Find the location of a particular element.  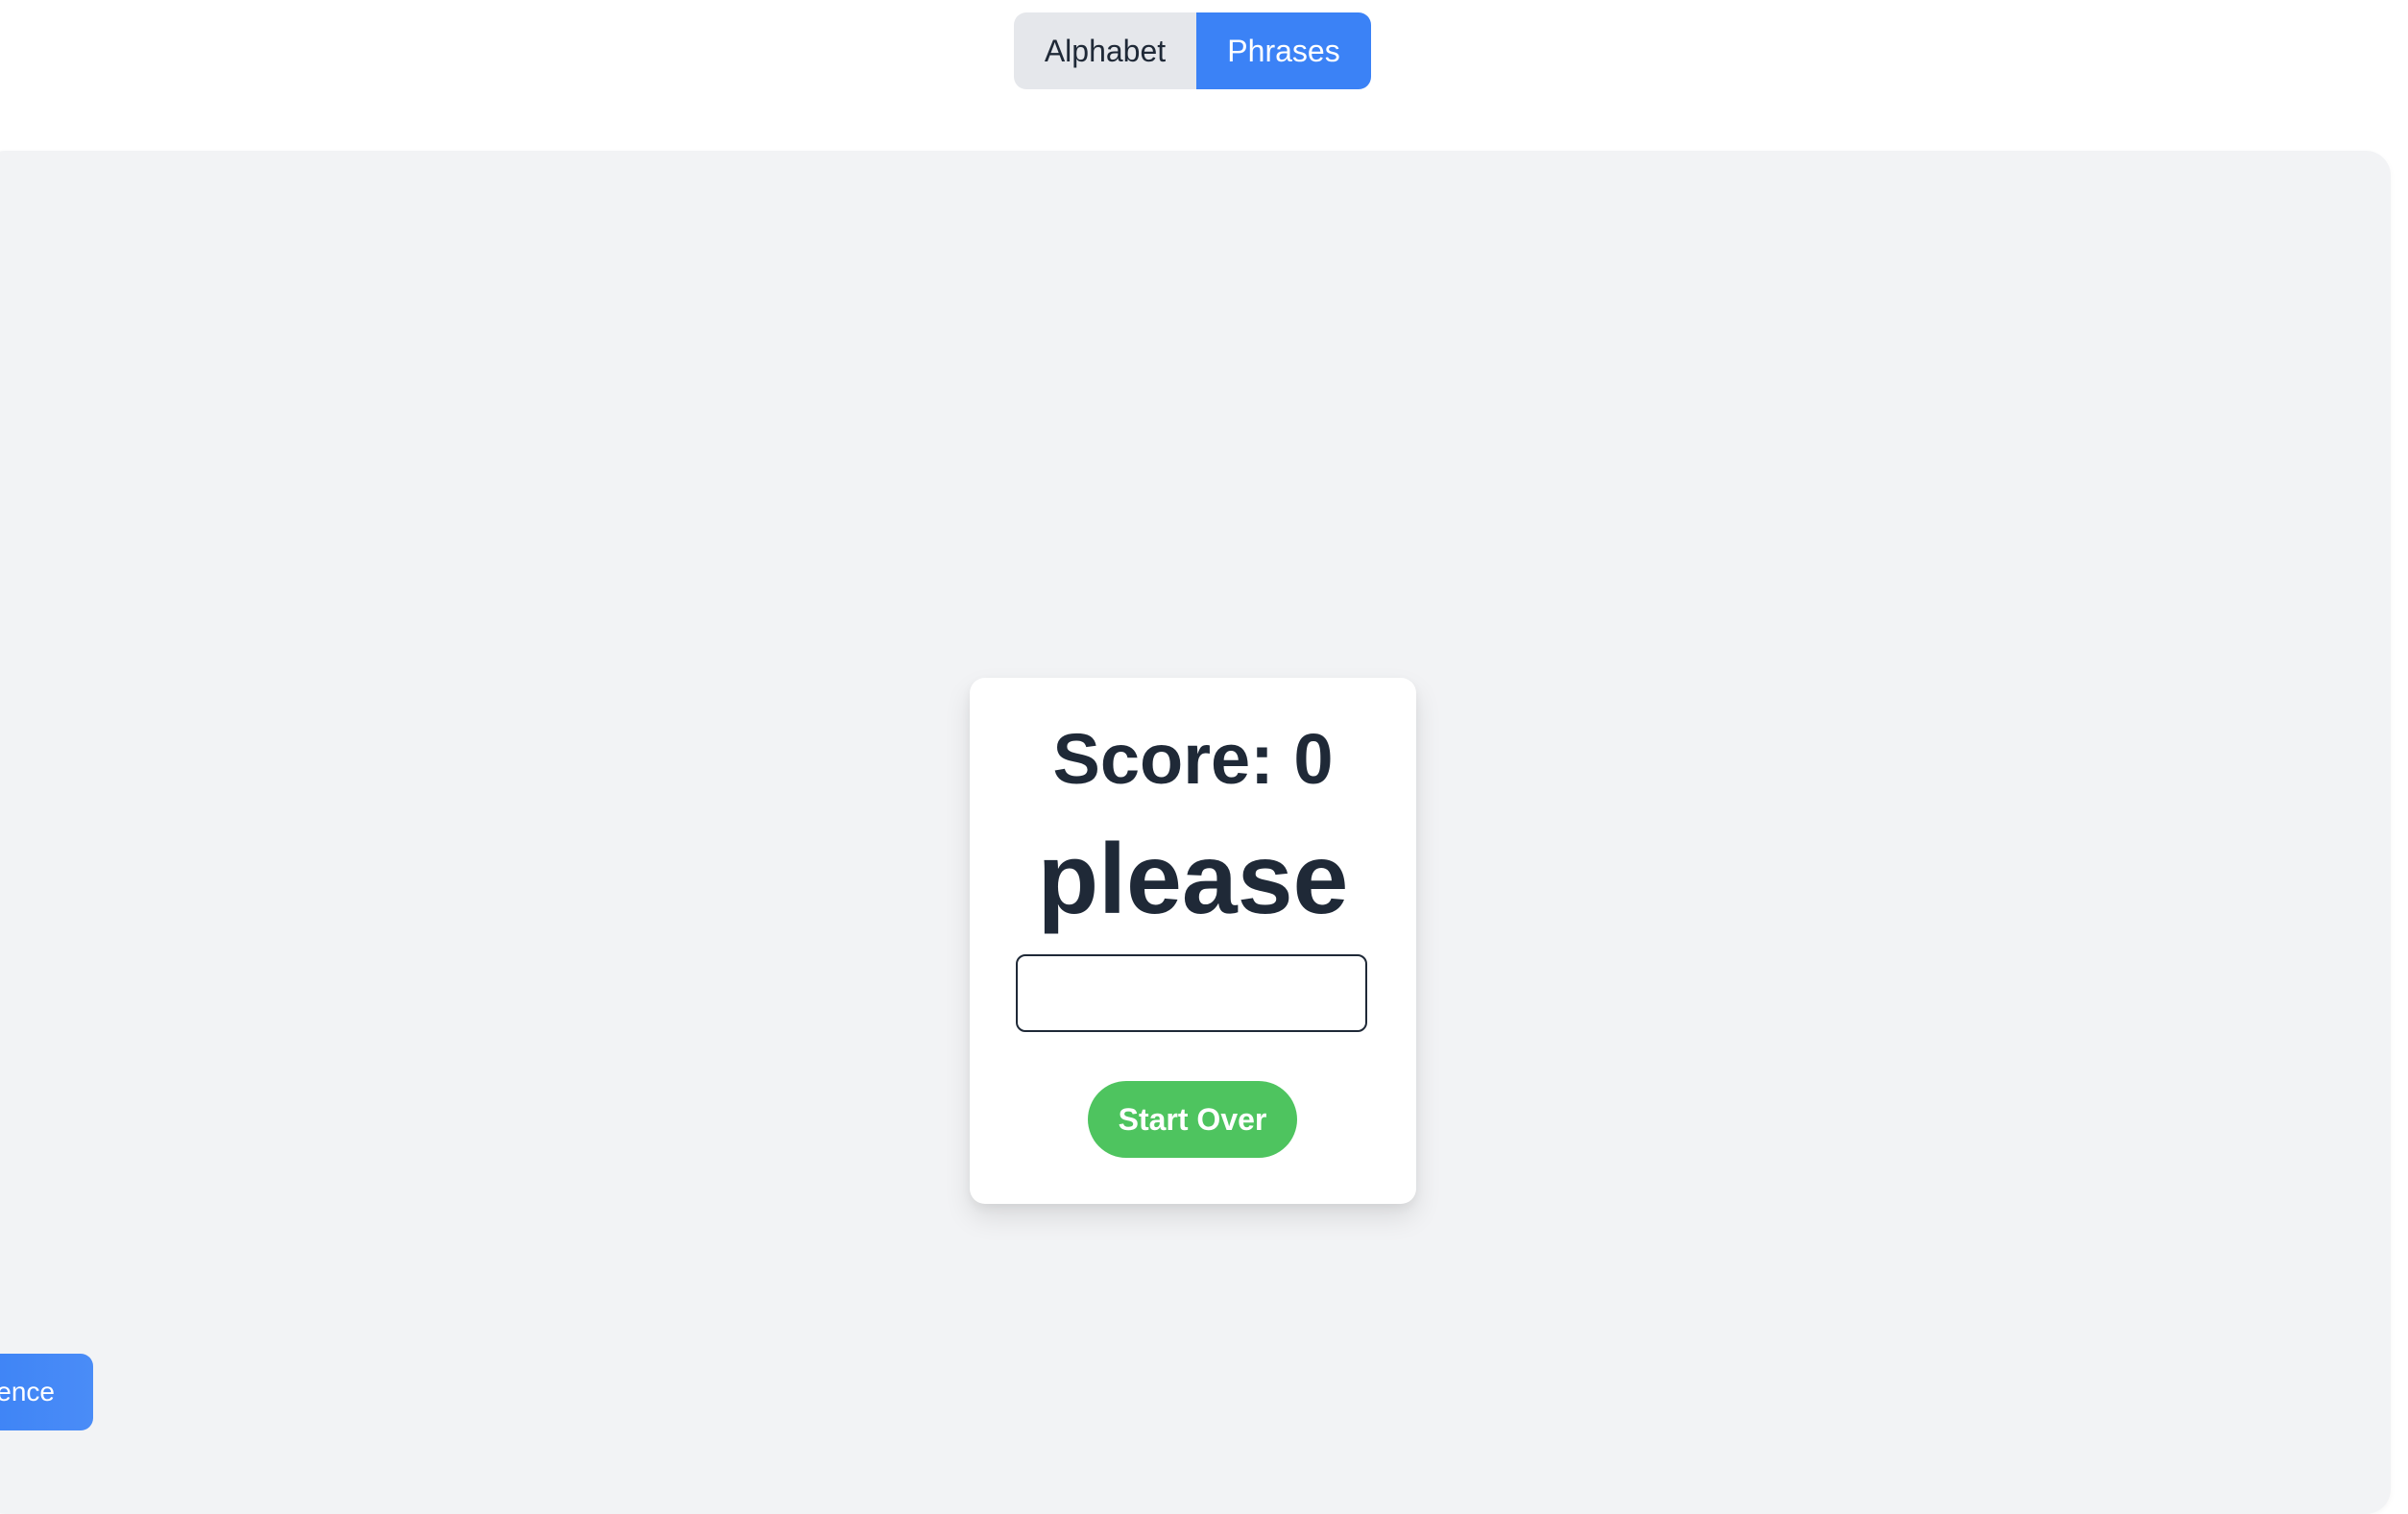

alphabet-mode-button: Alphabet is located at coordinates (1105, 51).